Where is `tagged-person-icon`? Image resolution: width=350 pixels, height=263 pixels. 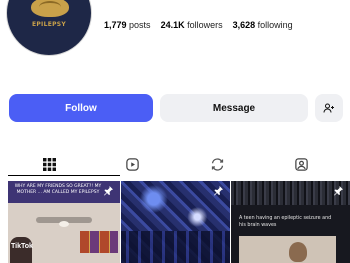 tagged-person-icon is located at coordinates (301, 164).